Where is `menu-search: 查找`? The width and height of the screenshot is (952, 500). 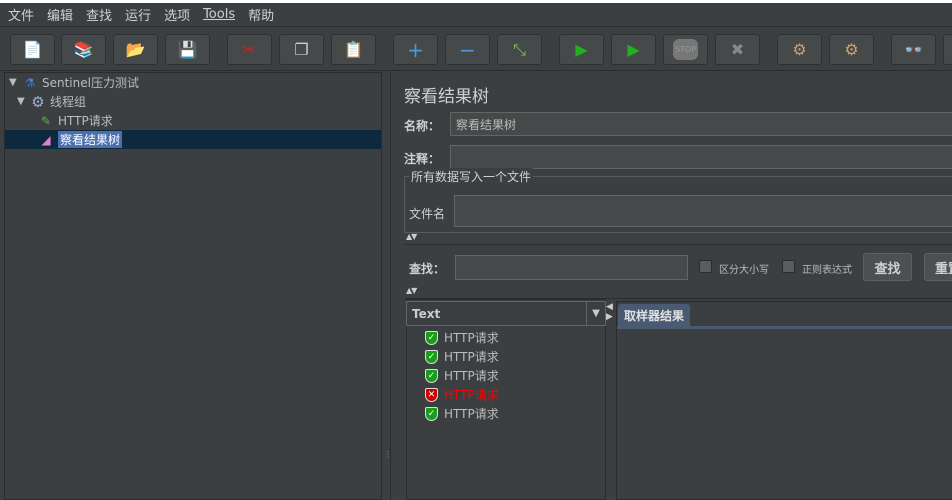 menu-search: 查找 is located at coordinates (99, 14).